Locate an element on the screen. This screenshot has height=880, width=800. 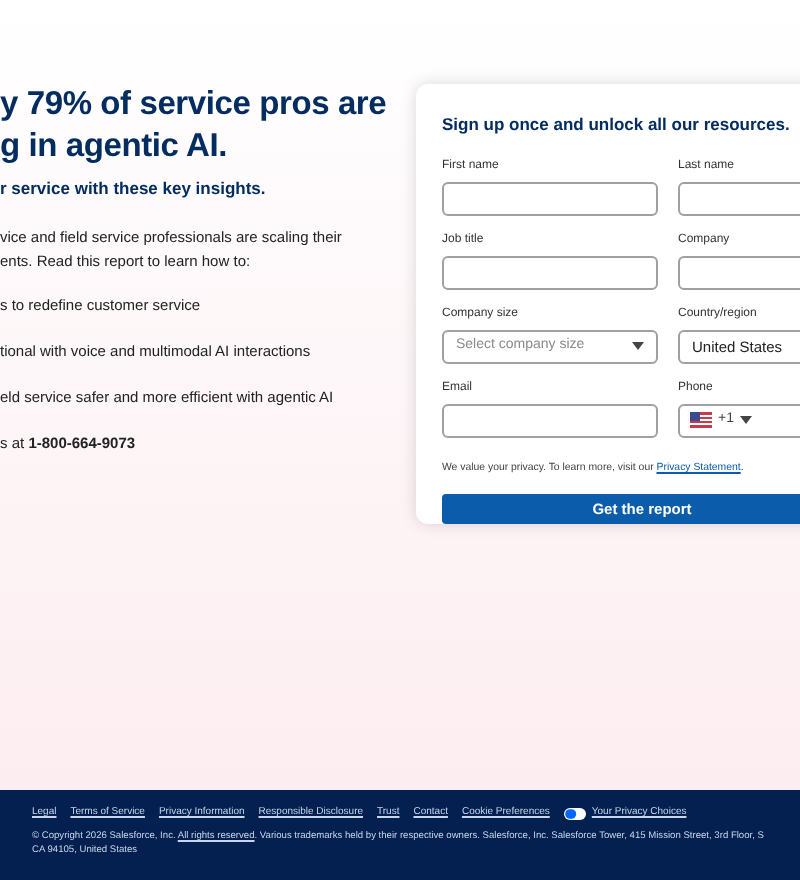
hero-subheading: r service with these key insights. is located at coordinates (134, 189).